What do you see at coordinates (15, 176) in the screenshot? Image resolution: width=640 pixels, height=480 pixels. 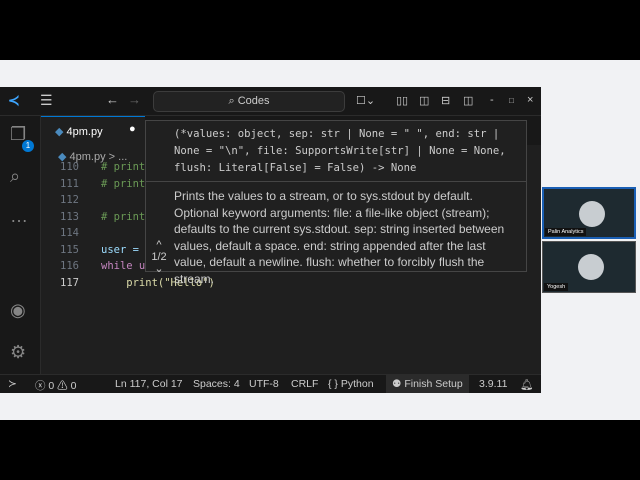 I see `search-icon: ⌕` at bounding box center [15, 176].